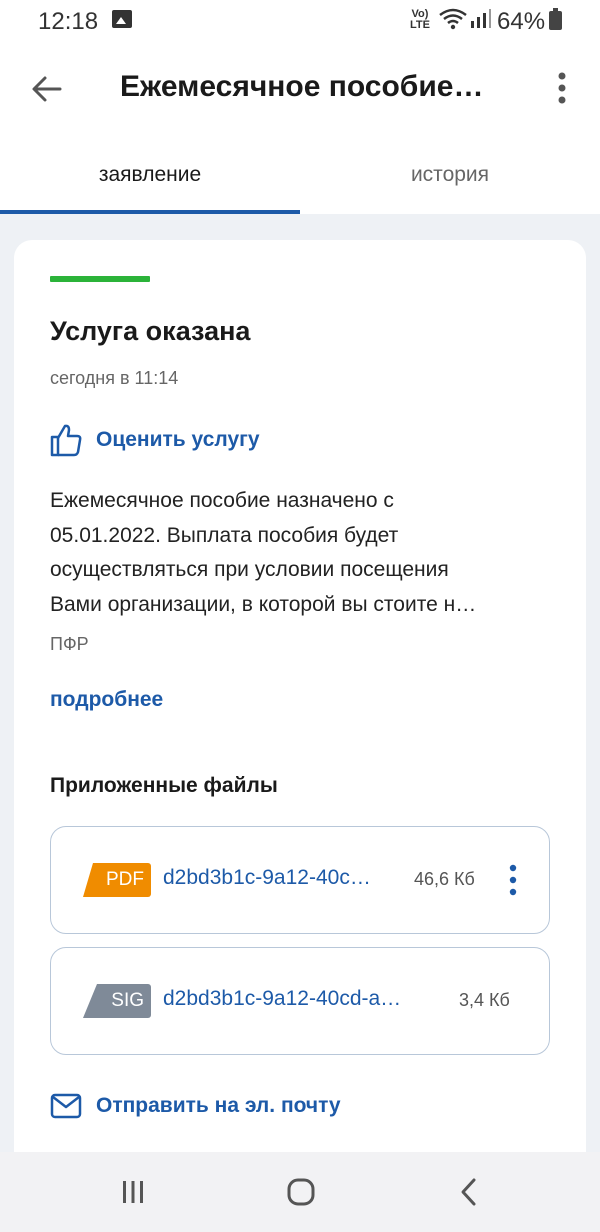 This screenshot has height=1232, width=600. What do you see at coordinates (300, 21) in the screenshot?
I see `status-bar: 12:18 Vo) LTE 64%` at bounding box center [300, 21].